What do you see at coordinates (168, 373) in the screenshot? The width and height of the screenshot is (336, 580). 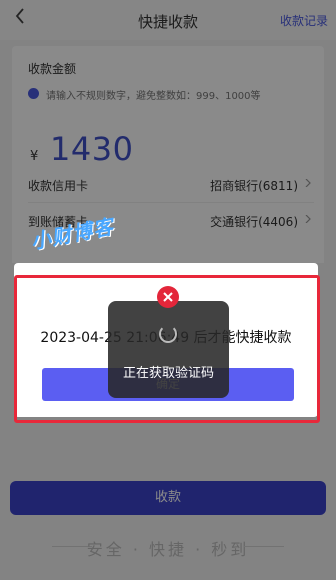 I see `toast-text: 正在获取验证码` at bounding box center [168, 373].